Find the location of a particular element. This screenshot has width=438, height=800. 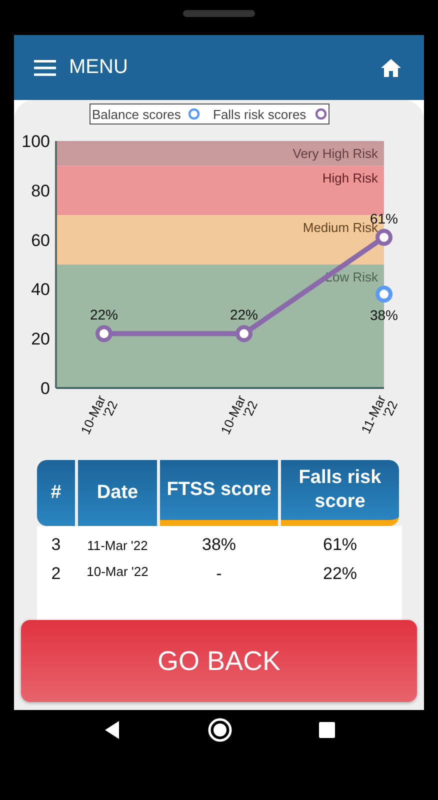

risk-band-label: High Risk is located at coordinates (350, 178).